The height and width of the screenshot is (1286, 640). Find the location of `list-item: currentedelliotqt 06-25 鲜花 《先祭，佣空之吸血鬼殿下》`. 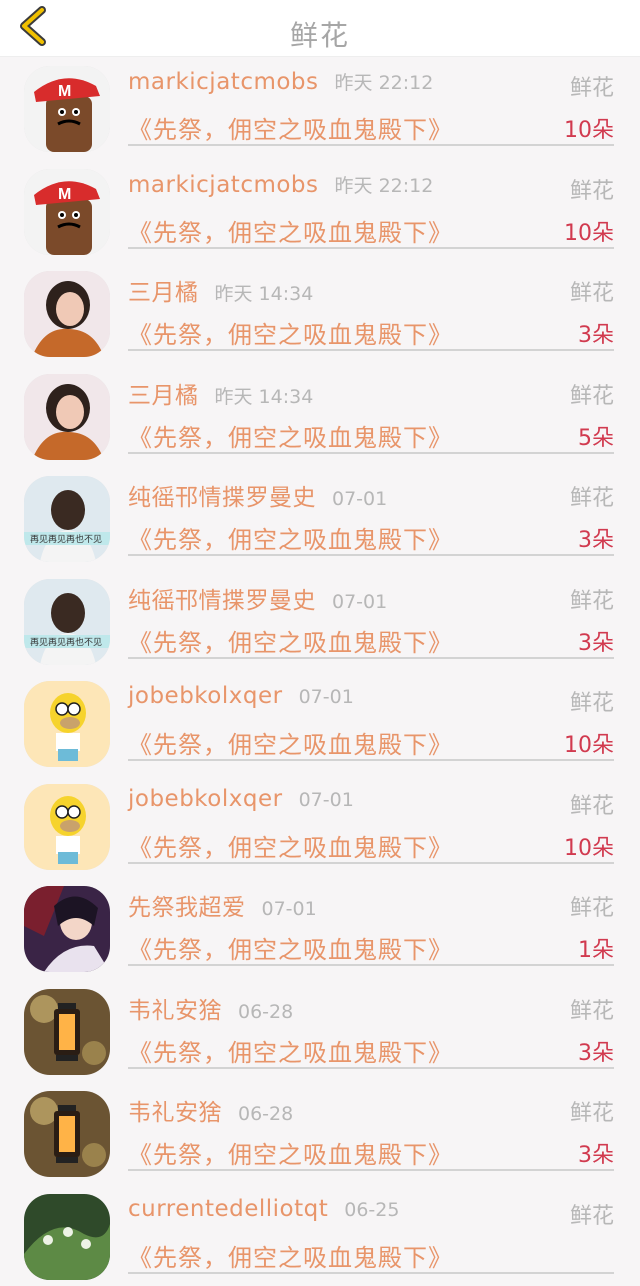

list-item: currentedelliotqt 06-25 鲜花 《先祭，佣空之吸血鬼殿下》 is located at coordinates (320, 1235).